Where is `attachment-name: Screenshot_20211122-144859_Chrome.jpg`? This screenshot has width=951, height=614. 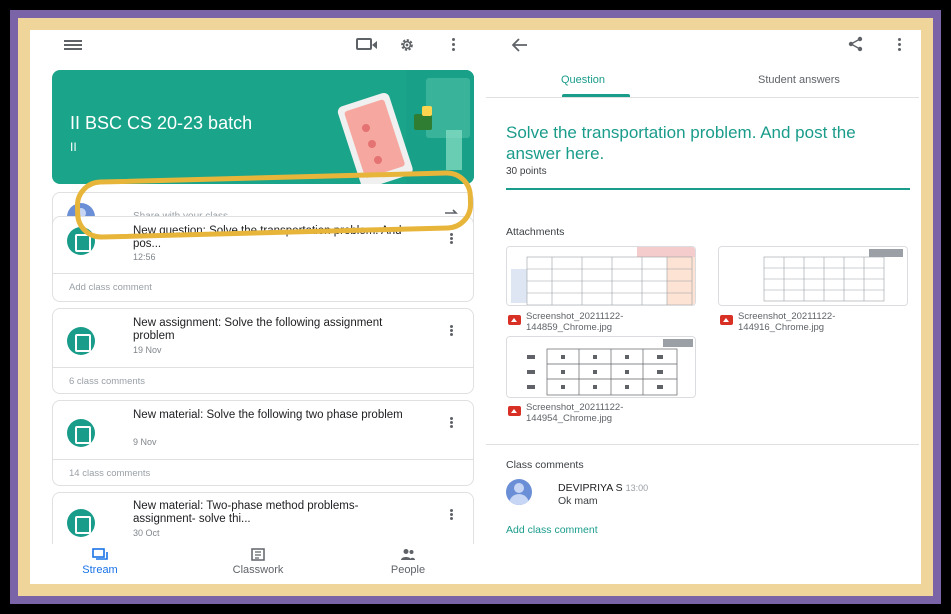 attachment-name: Screenshot_20211122-144859_Chrome.jpg is located at coordinates (616, 322).